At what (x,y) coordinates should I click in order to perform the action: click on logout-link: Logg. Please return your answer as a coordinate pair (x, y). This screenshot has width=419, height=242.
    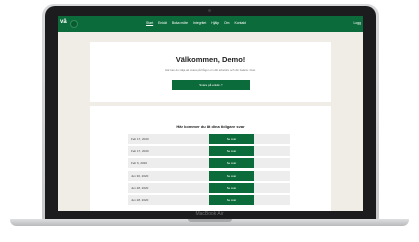
    Looking at the image, I should click on (357, 23).